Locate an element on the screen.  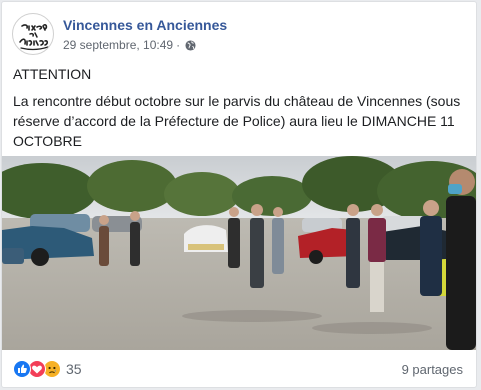
page-avatar is located at coordinates (33, 34).